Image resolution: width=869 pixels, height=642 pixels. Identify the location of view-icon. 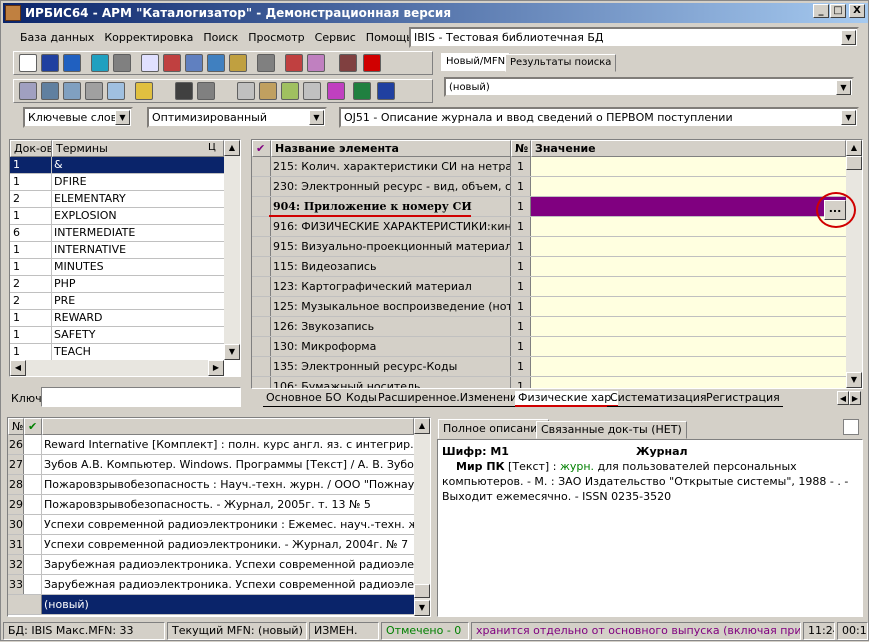
(50, 91).